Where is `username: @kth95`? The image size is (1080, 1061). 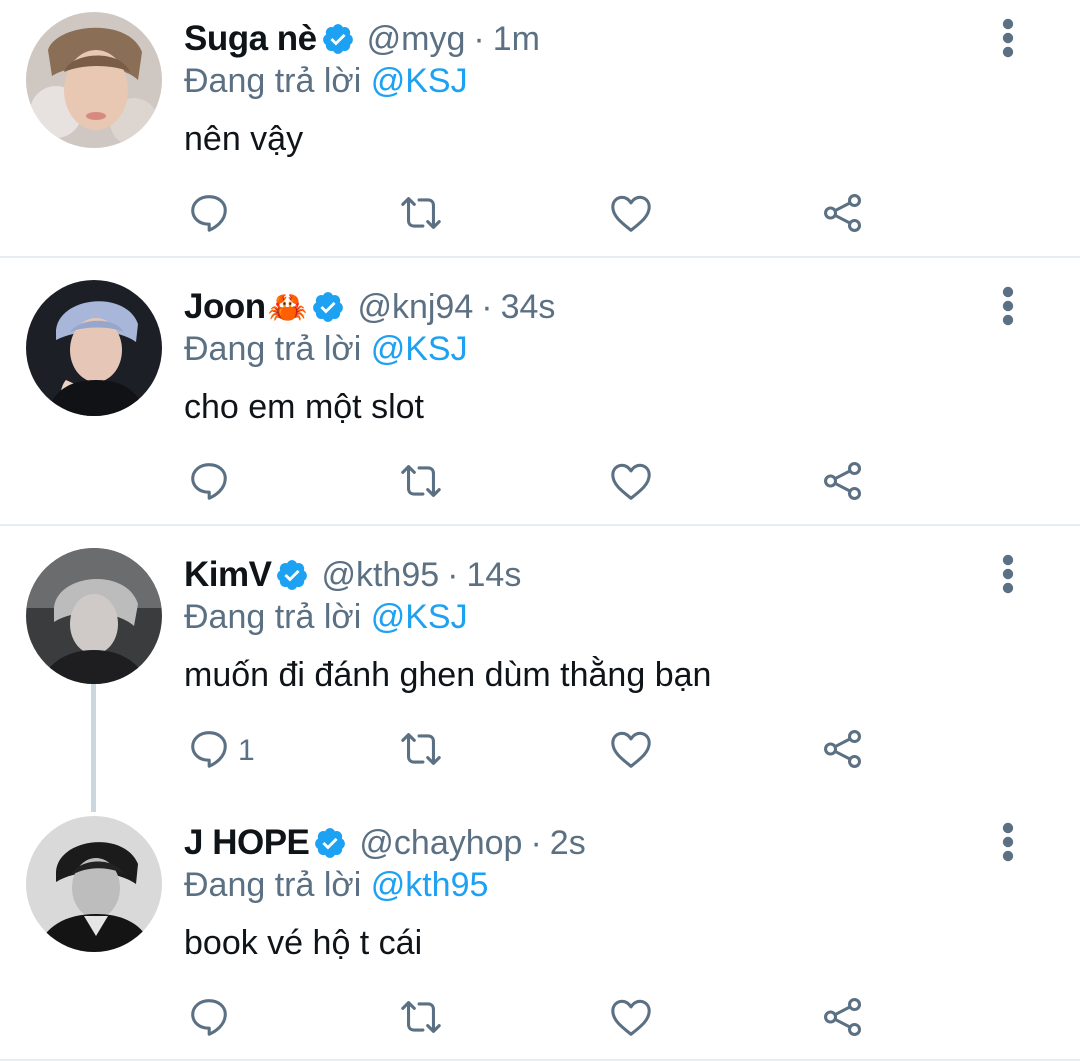
username: @kth95 is located at coordinates (380, 575).